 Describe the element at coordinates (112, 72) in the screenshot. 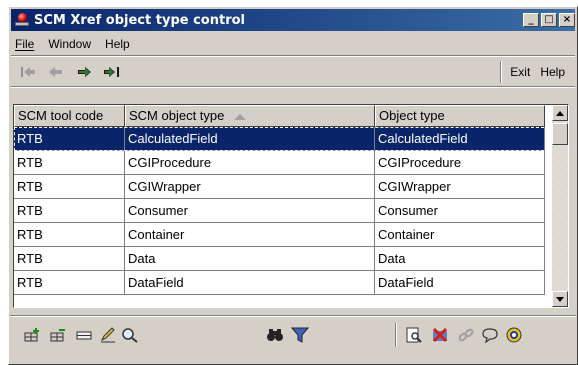

I see `last-record-icon` at that location.